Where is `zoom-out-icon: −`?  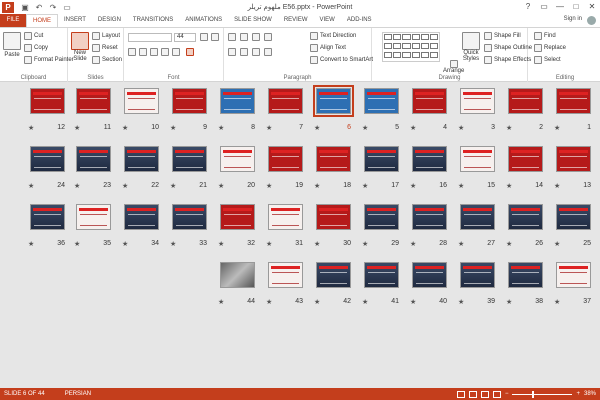
zoom-out-icon: − is located at coordinates (507, 394).